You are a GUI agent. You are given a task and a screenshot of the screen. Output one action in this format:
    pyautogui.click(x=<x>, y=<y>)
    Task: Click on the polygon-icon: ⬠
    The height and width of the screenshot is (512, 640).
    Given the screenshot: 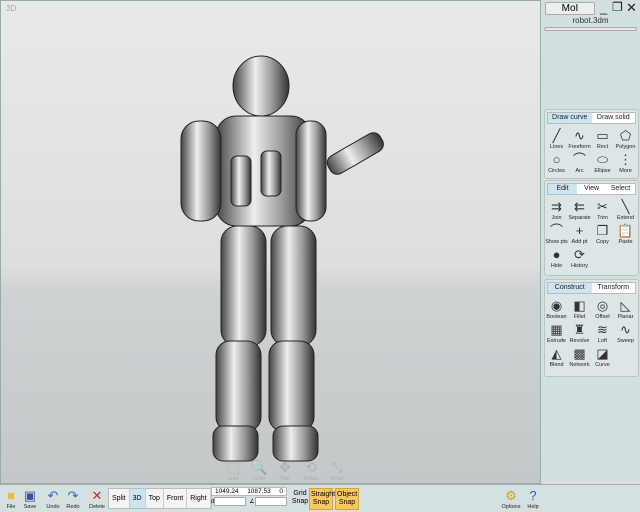 What is the action you would take?
    pyautogui.click(x=625, y=135)
    